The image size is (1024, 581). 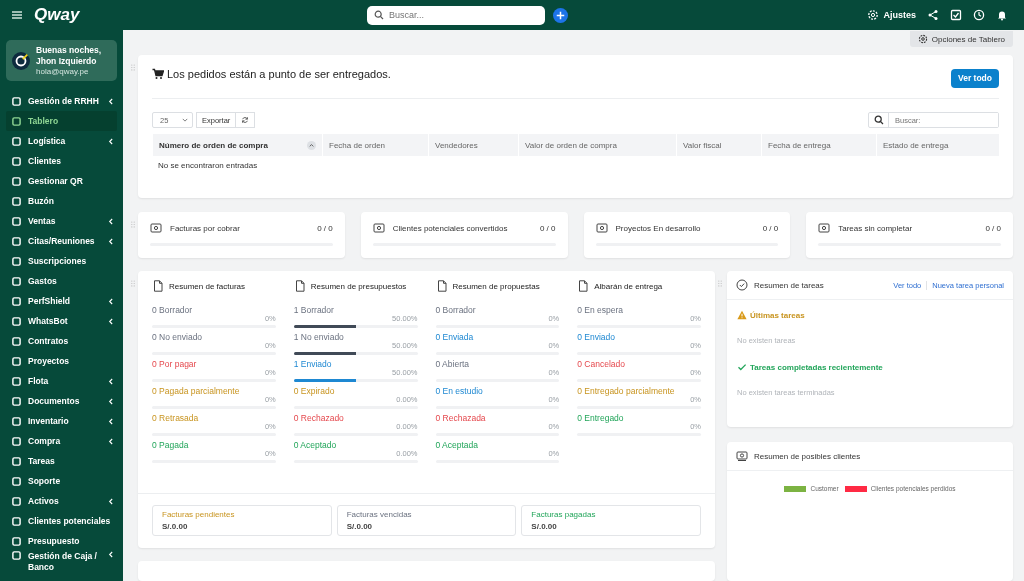 I want to click on check-circle-icon, so click(x=742, y=285).